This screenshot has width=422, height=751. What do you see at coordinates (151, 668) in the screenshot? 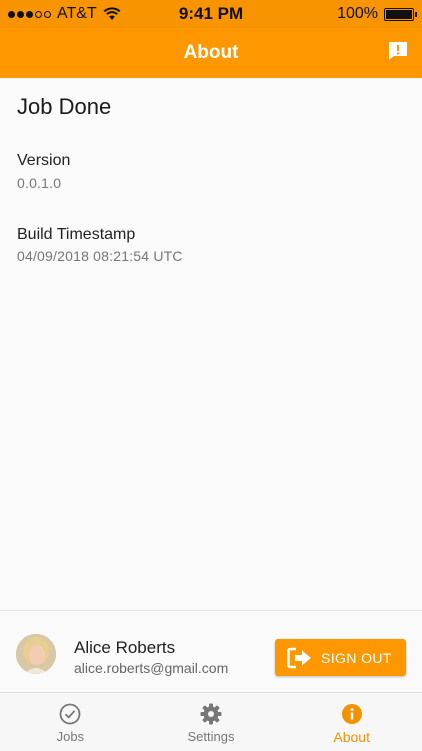
I see `user-email: alice.roberts@gmail.com` at bounding box center [151, 668].